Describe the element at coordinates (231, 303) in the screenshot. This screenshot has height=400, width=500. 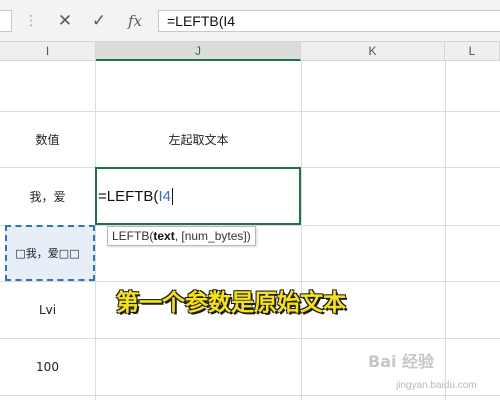
I see `annotation-caption: 第一个参数是原始文本` at that location.